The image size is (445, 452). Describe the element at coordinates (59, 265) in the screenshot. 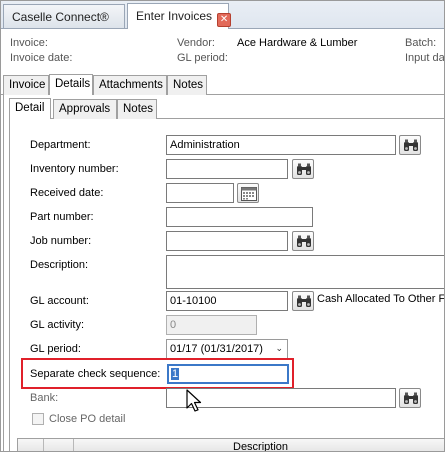

I see `description-label: Description:` at that location.